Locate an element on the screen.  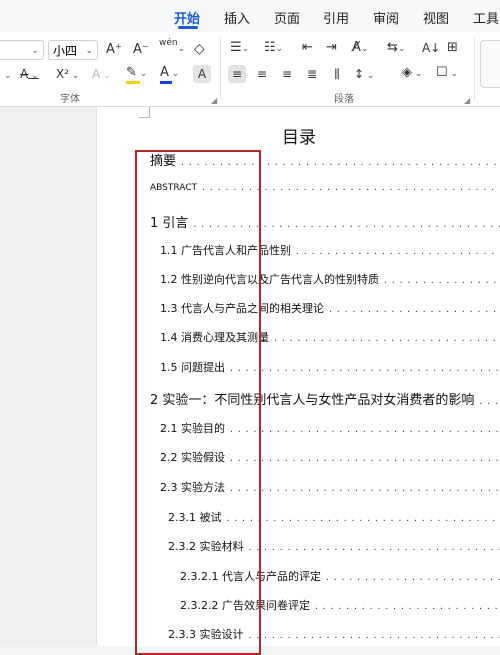
font-color-button: A ⌄ is located at coordinates (169, 73).